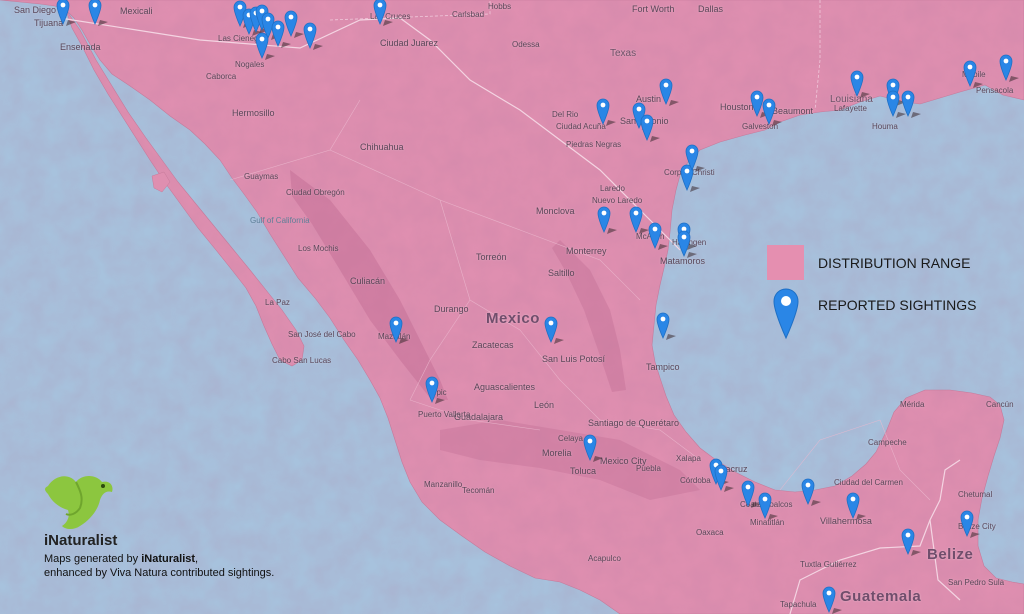  Describe the element at coordinates (561, 273) in the screenshot. I see `place-label-saltillo: Saltillo` at that location.